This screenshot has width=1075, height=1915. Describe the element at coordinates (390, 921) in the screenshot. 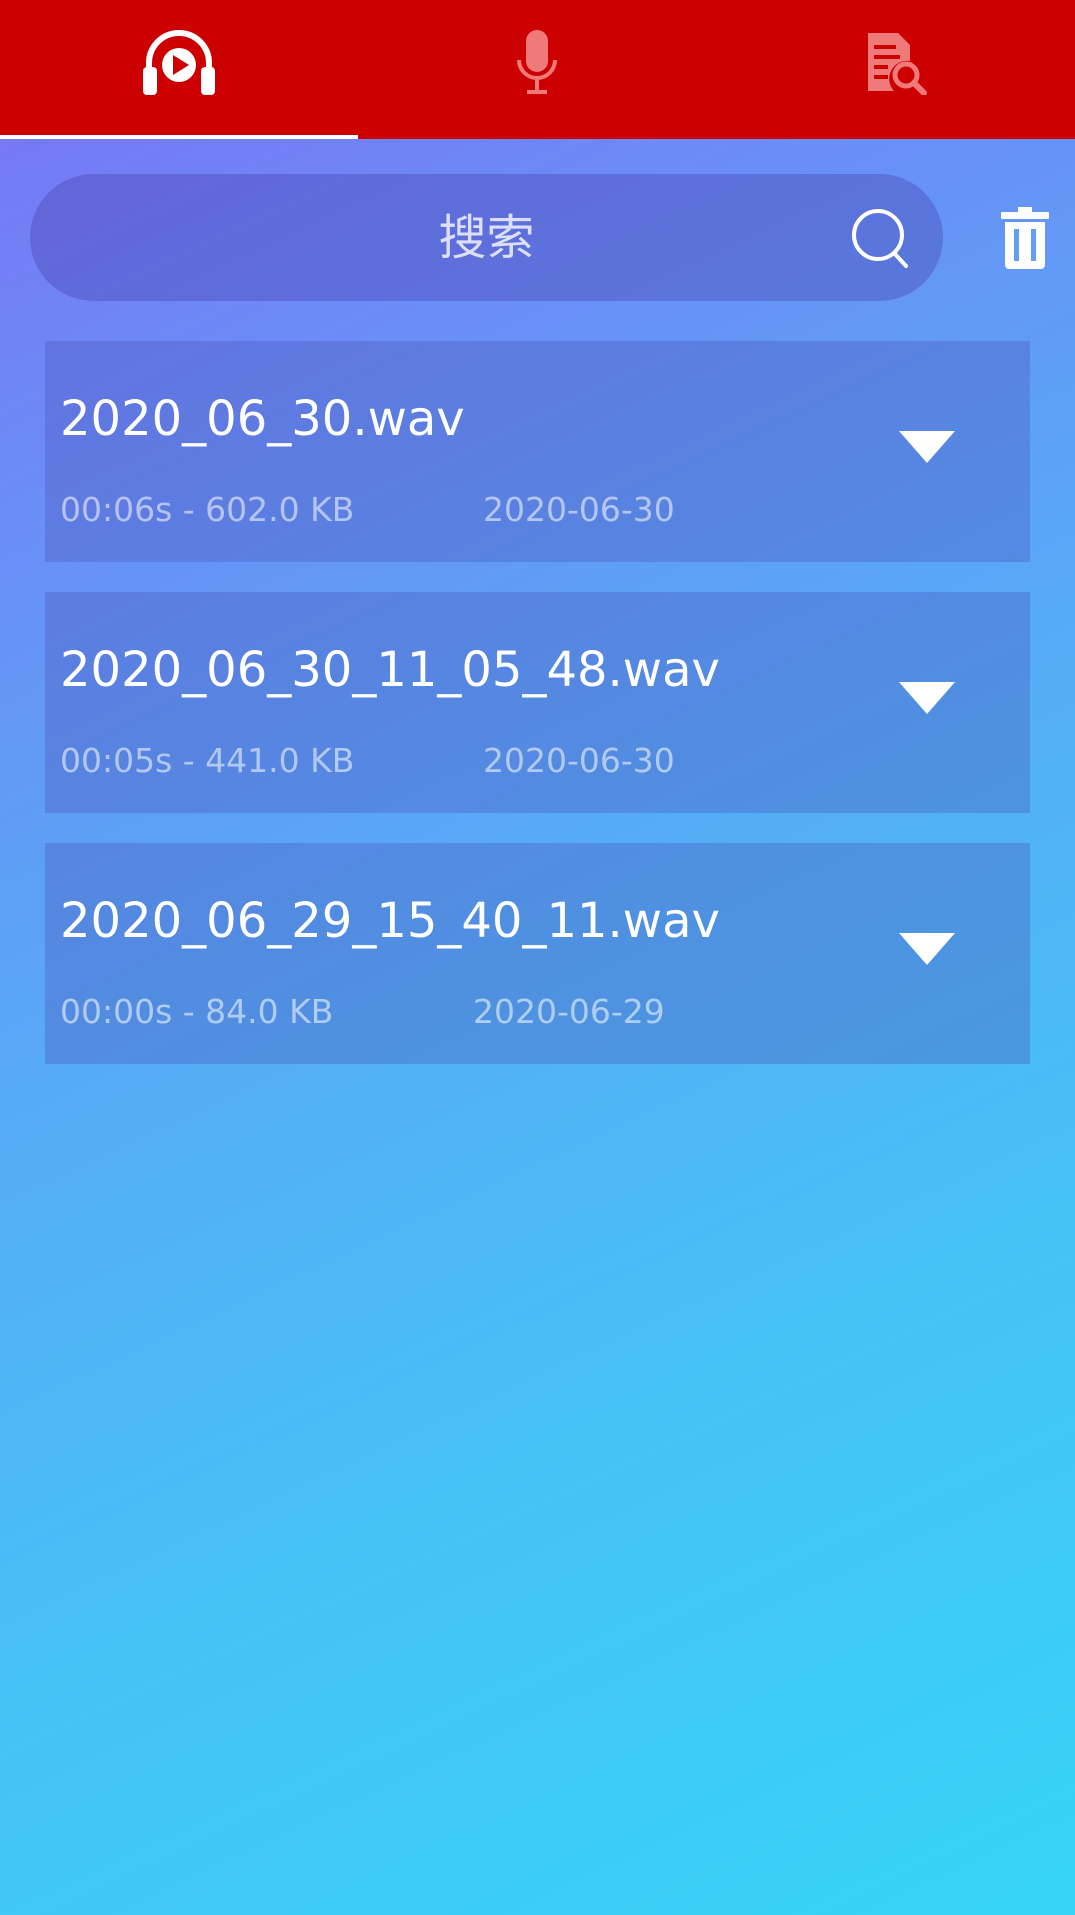

I see `recording-name: 2020_06_29_15_40_11.wav` at that location.